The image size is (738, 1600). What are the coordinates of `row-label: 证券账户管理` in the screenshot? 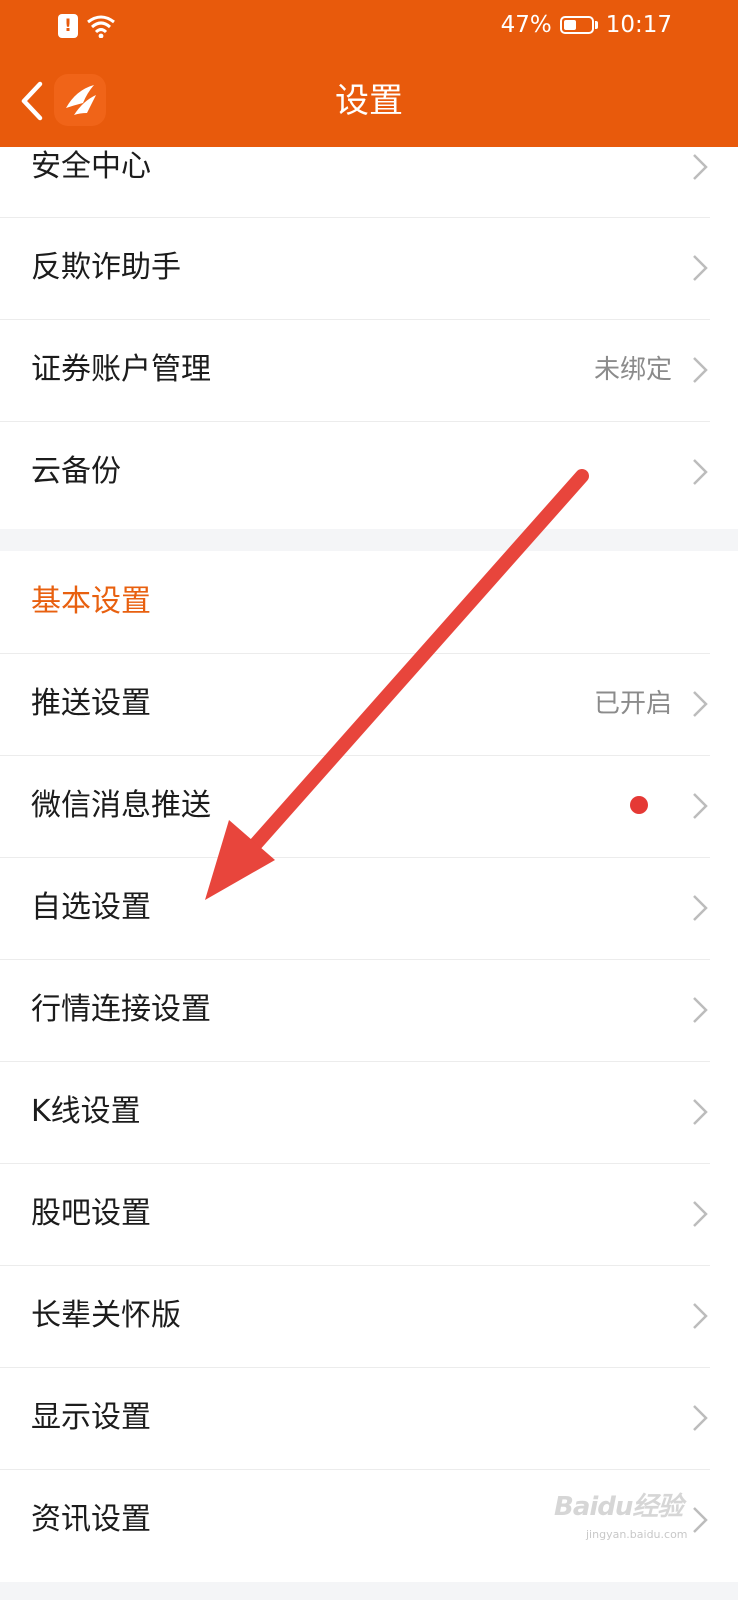 It's located at (121, 369).